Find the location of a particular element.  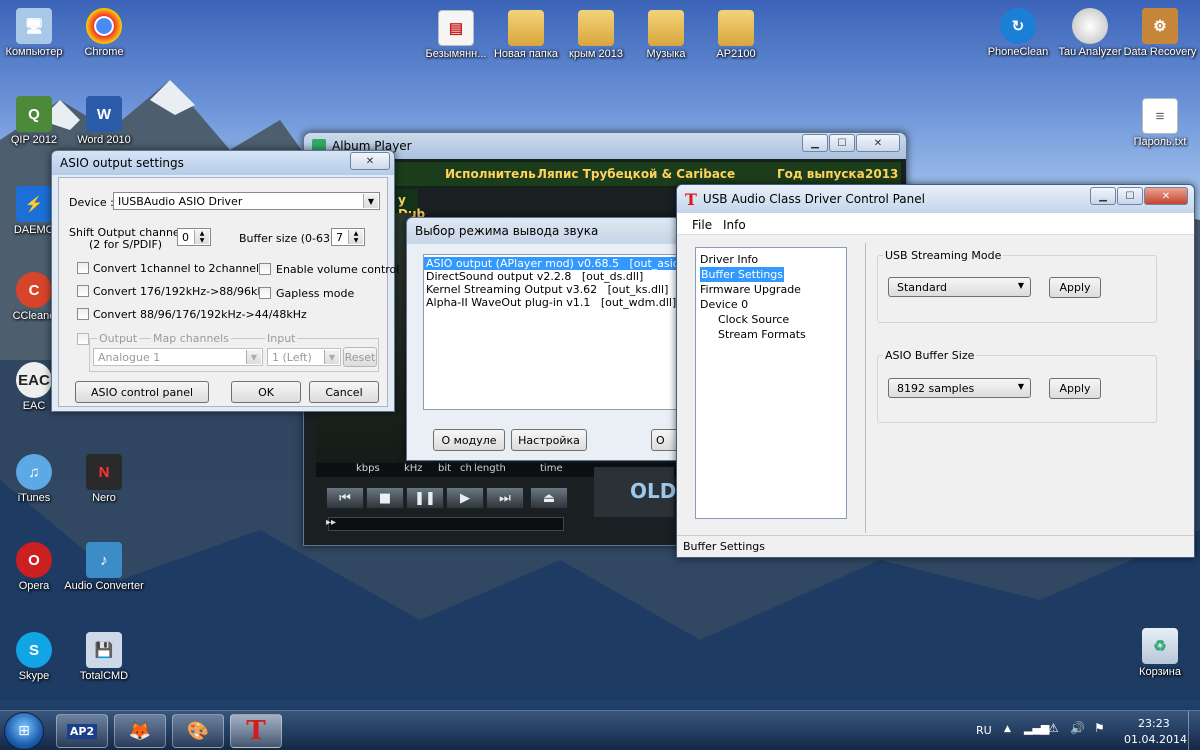

start-button: ⊞ is located at coordinates (24, 731).